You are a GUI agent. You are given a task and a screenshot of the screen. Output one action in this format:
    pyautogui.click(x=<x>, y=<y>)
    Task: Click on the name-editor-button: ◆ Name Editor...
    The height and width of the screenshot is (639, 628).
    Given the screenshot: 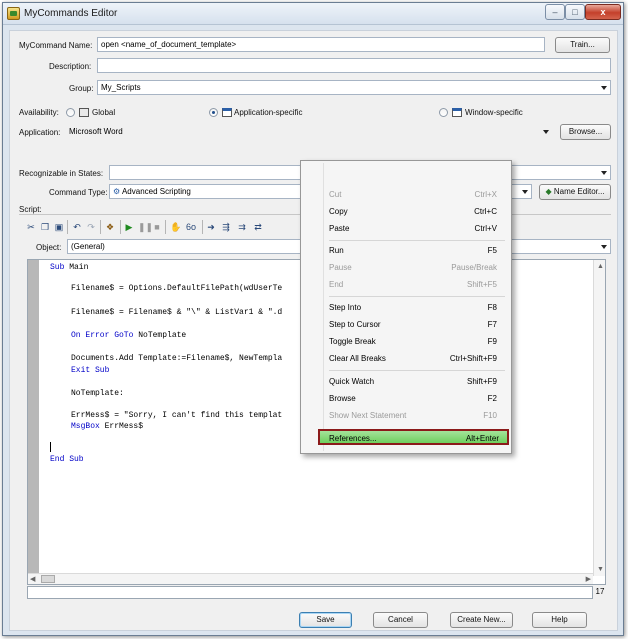 What is the action you would take?
    pyautogui.click(x=575, y=192)
    